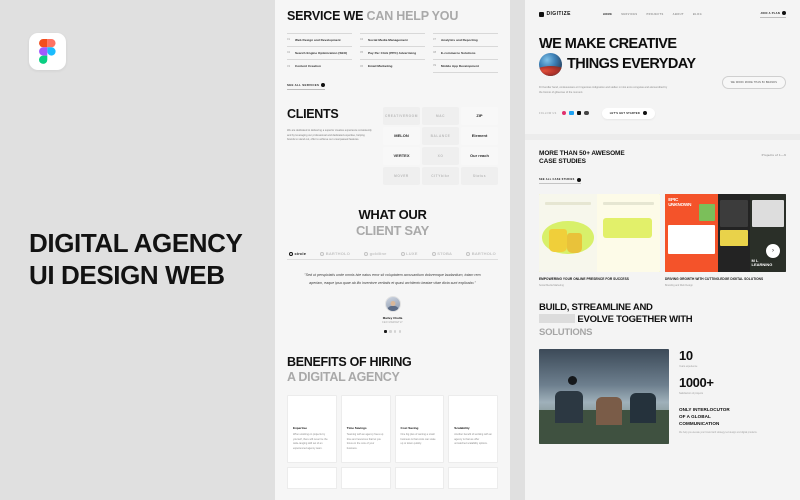 The image size is (800, 500). Describe the element at coordinates (401, 115) in the screenshot. I see `client-logo: CREATIVEROOM` at that location.